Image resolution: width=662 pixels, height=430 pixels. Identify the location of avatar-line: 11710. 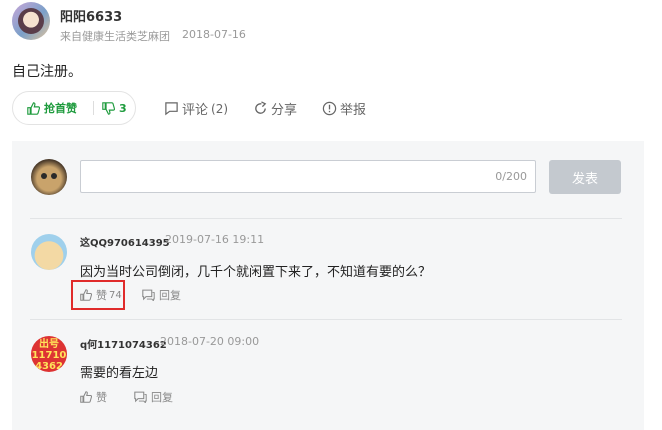
(49, 355).